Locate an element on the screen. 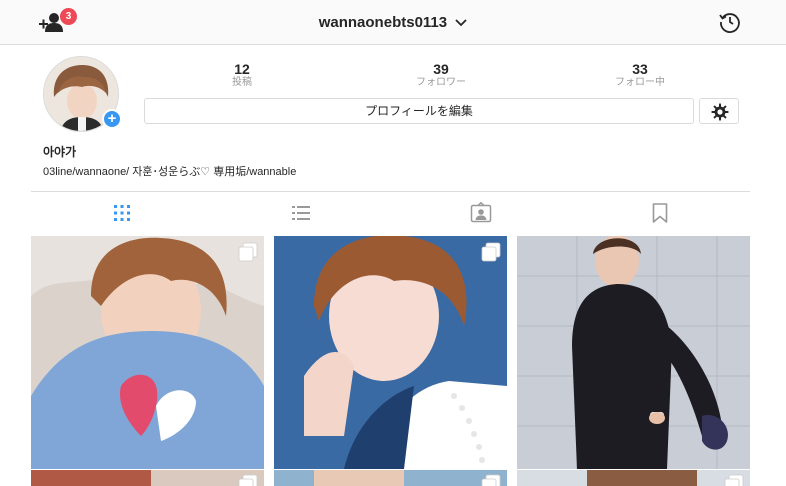 The height and width of the screenshot is (486, 786). tab-grid is located at coordinates (122, 213).